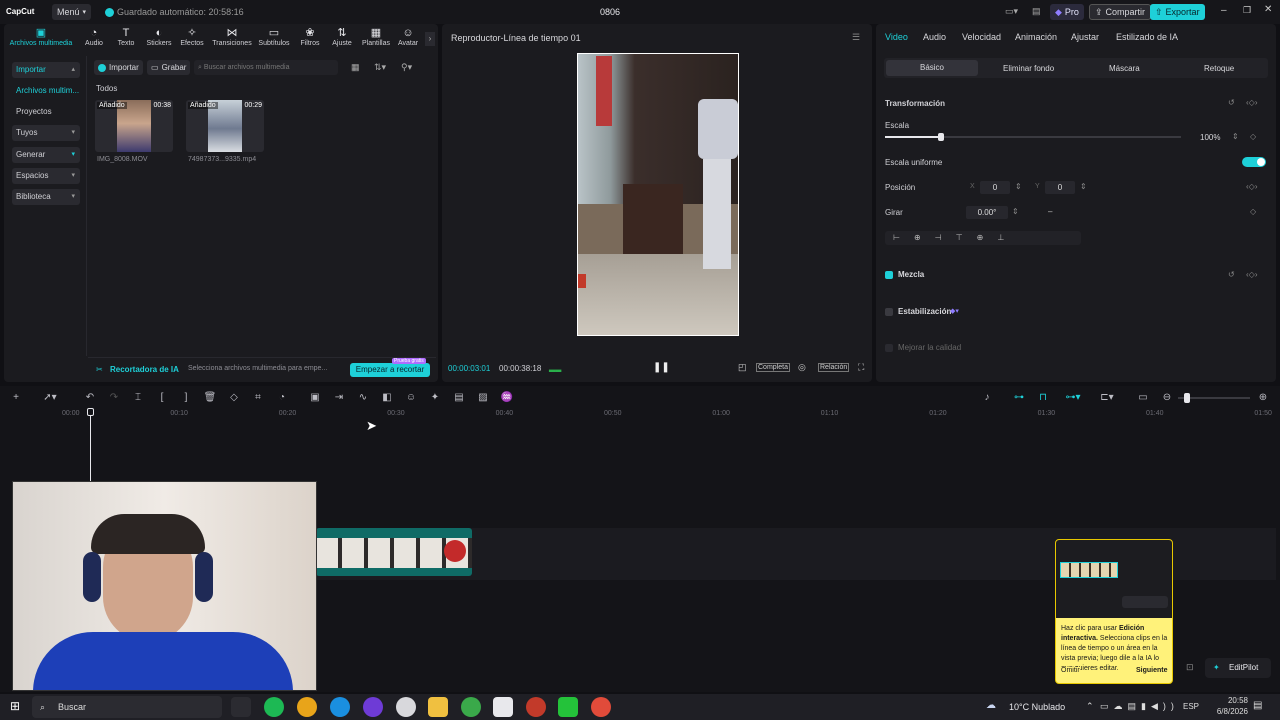 The width and height of the screenshot is (1280, 720). What do you see at coordinates (406, 707) in the screenshot?
I see `chatgpt-icon` at bounding box center [406, 707].